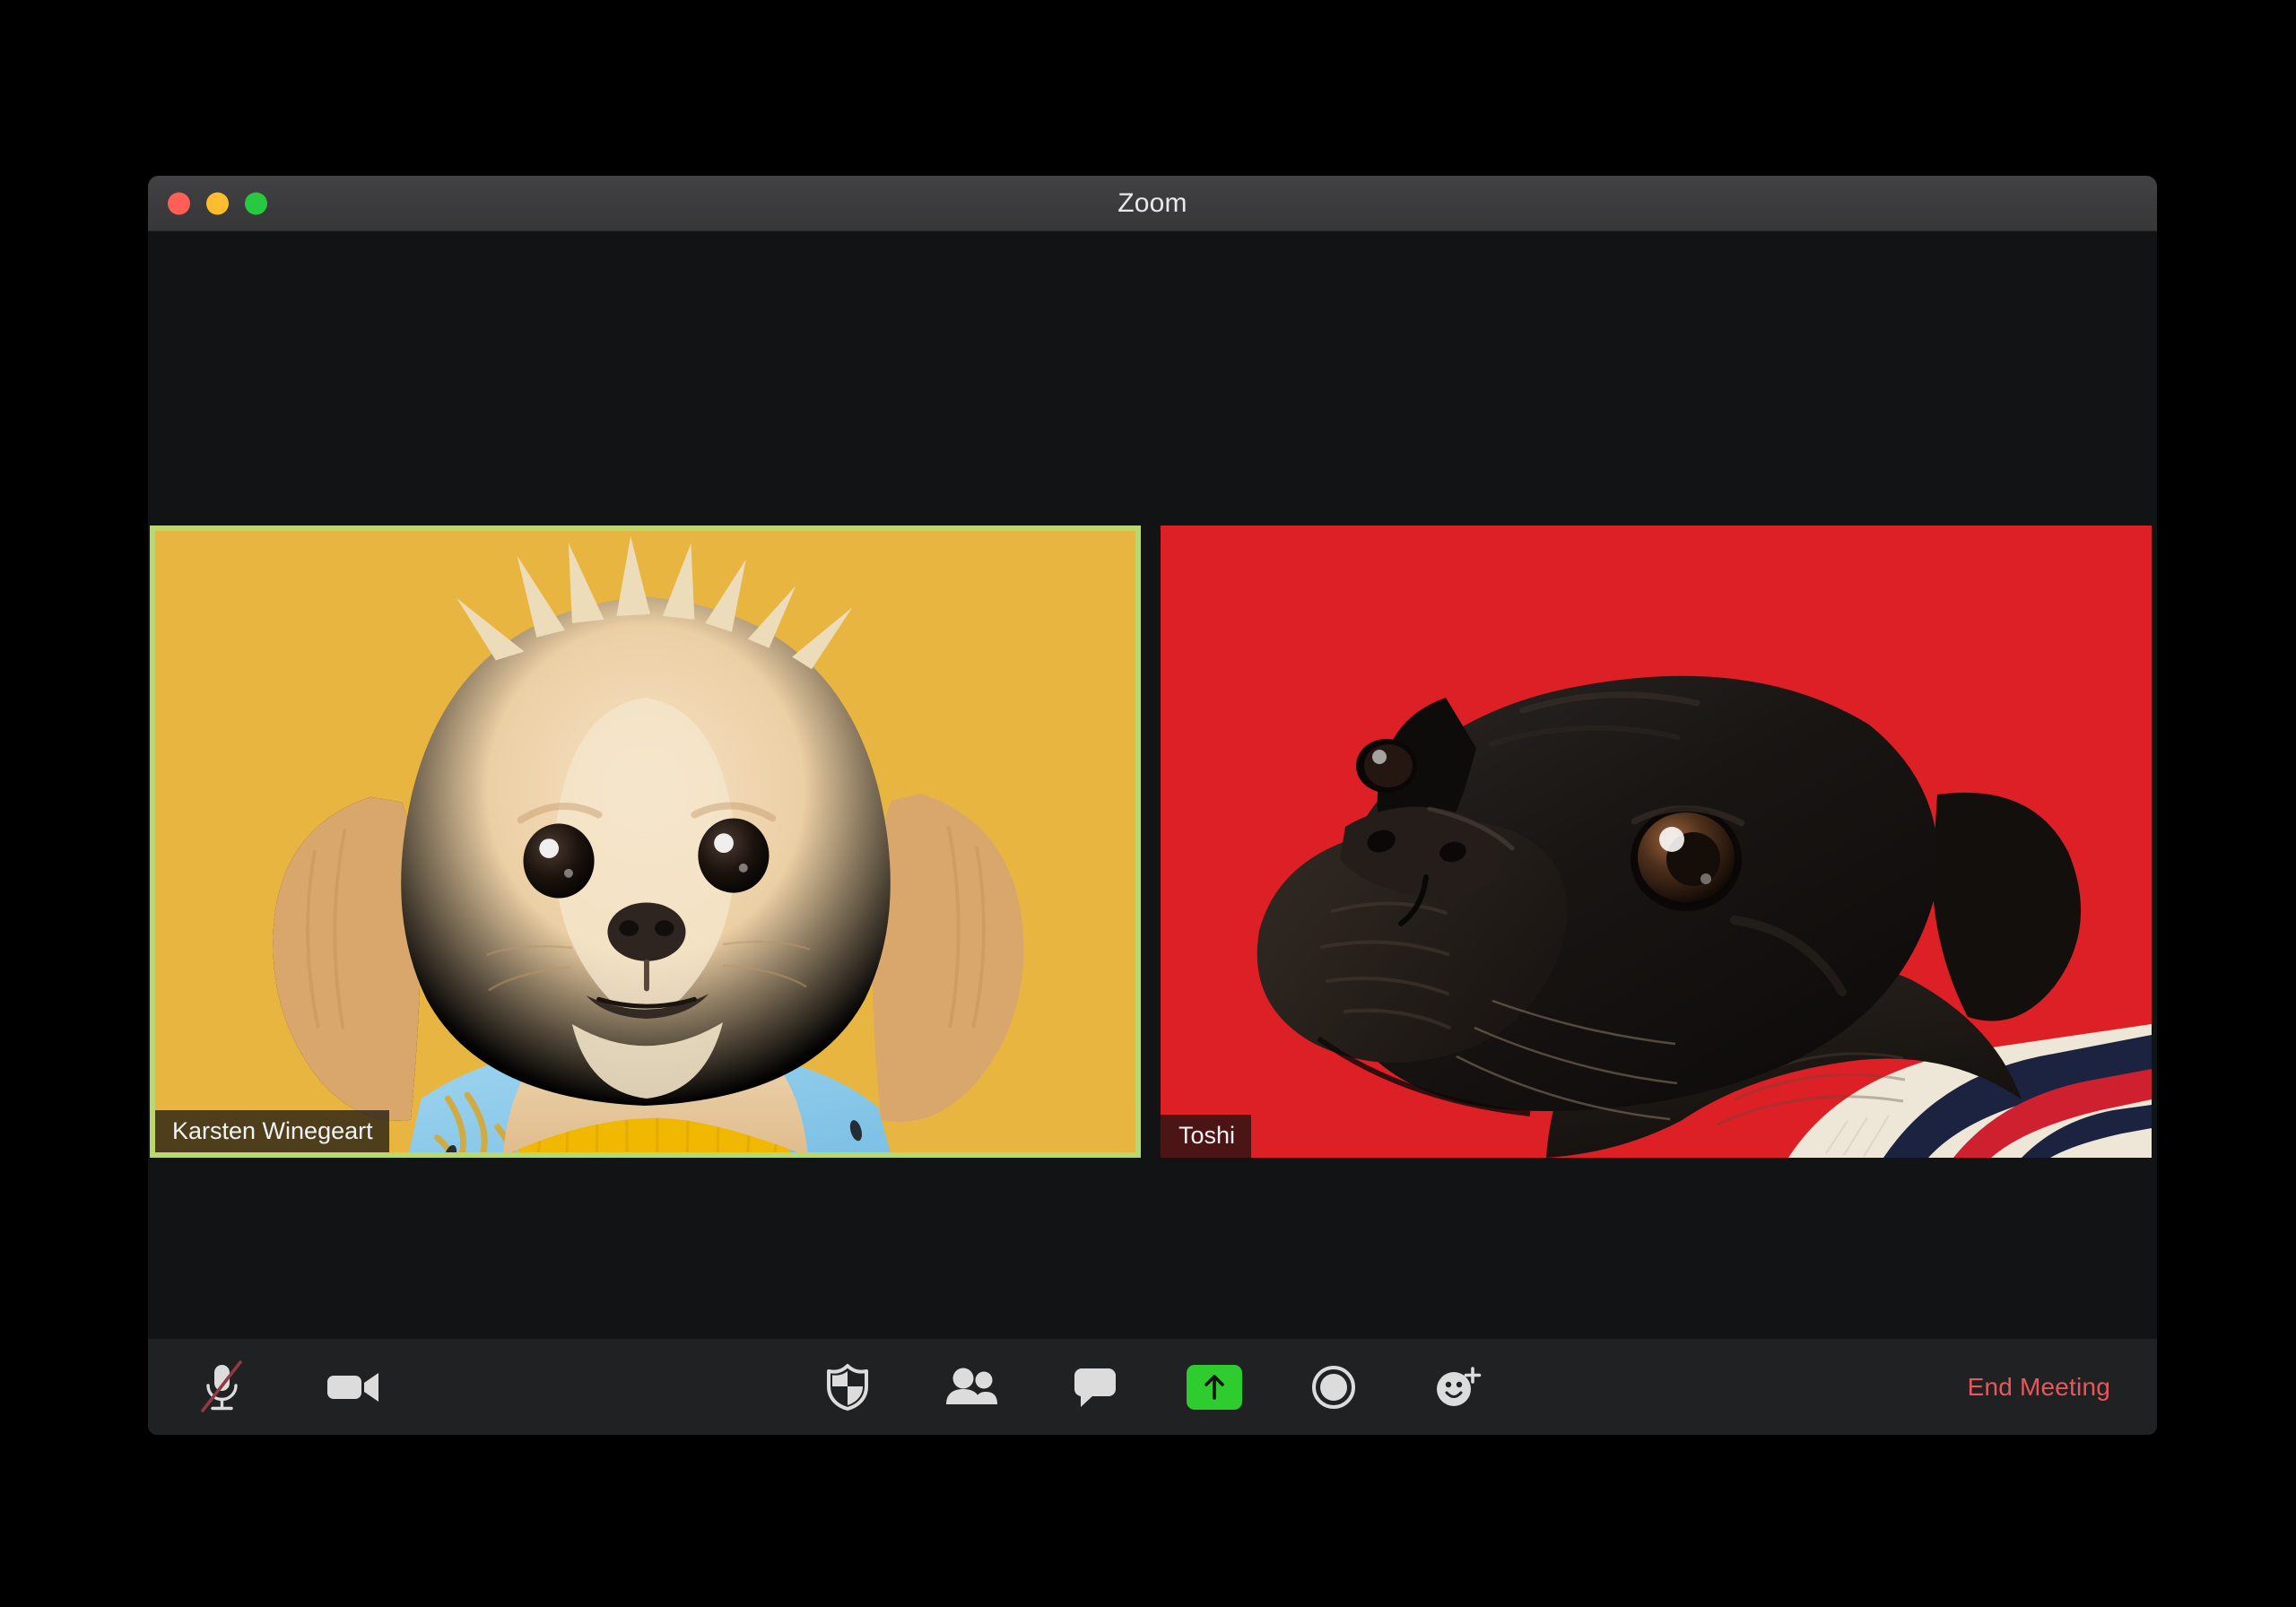 Image resolution: width=2296 pixels, height=1607 pixels. I want to click on participant-name-badge: Toshi, so click(1206, 1136).